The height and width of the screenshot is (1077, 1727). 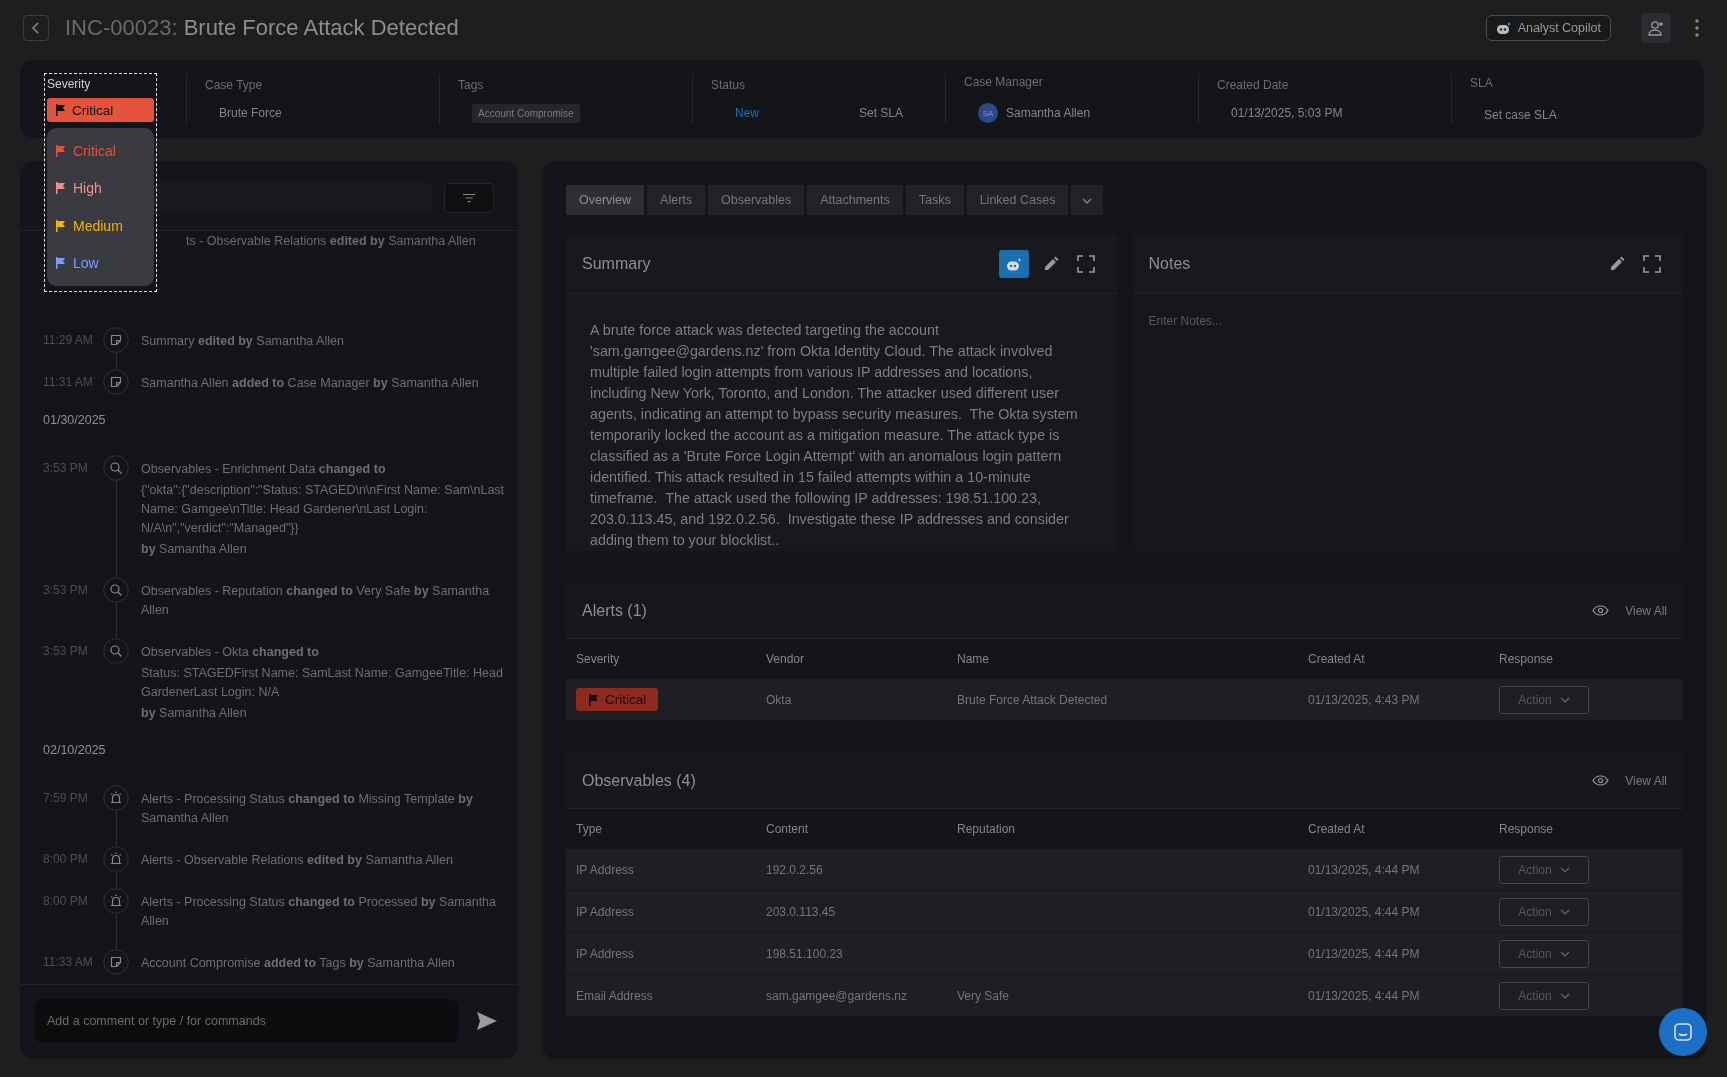 What do you see at coordinates (617, 264) in the screenshot?
I see `card-title: Summary` at bounding box center [617, 264].